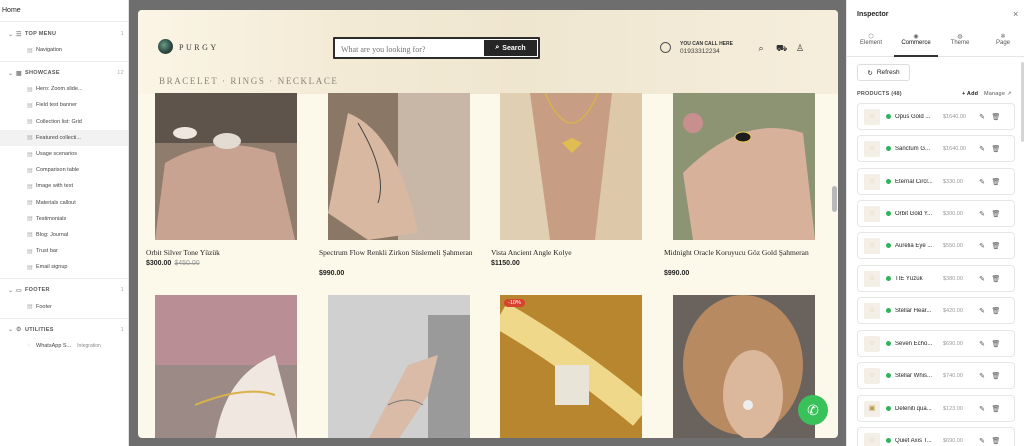 This screenshot has width=1024, height=446. Describe the element at coordinates (64, 73) in the screenshot. I see `section-showcase: ⌄ ▦ SHOWCASE 12` at that location.